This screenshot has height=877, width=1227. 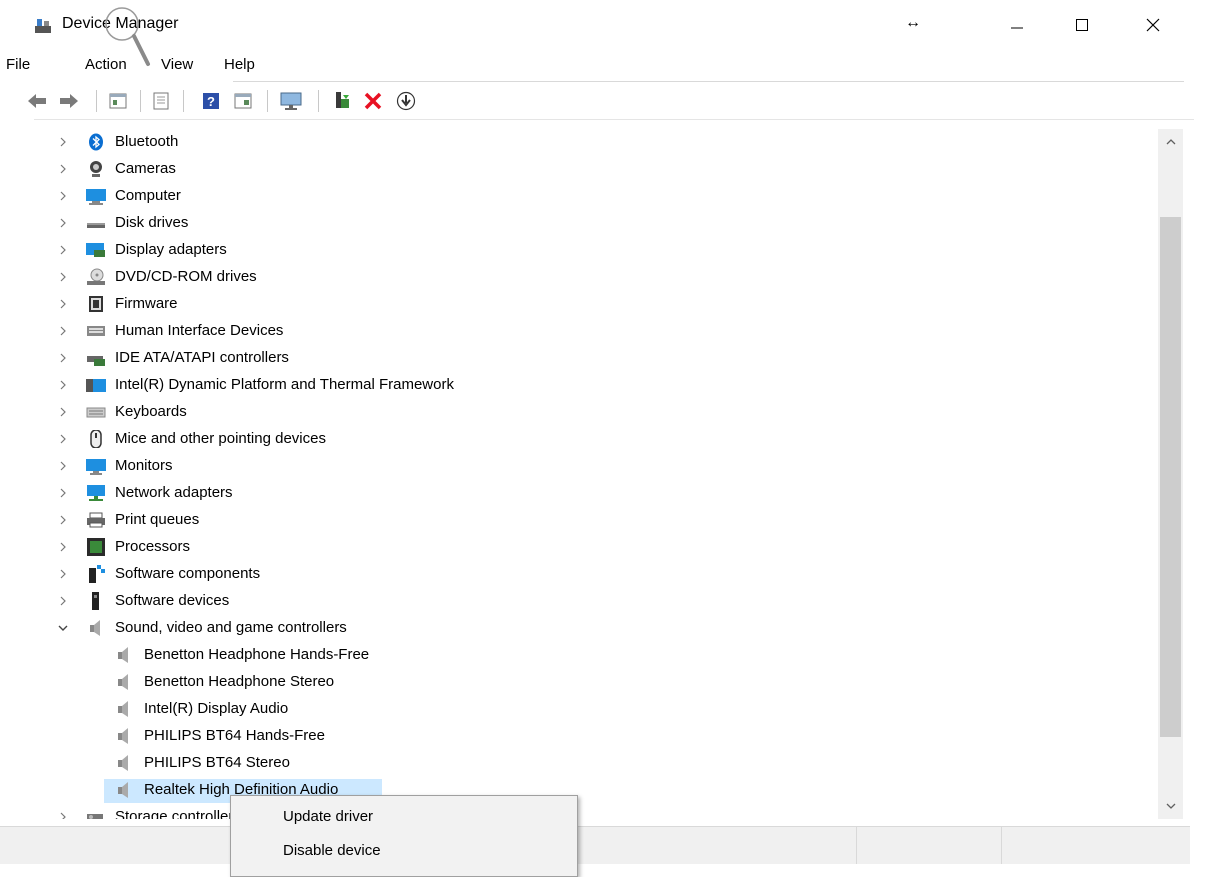 What do you see at coordinates (596, 493) in the screenshot?
I see `tree-item-network-adapters: Network adapters` at bounding box center [596, 493].